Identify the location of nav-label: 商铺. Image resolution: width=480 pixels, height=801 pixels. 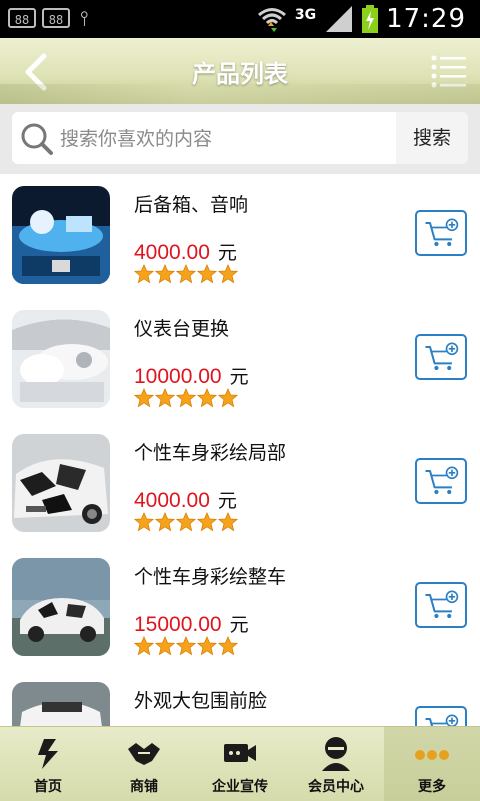
(144, 787).